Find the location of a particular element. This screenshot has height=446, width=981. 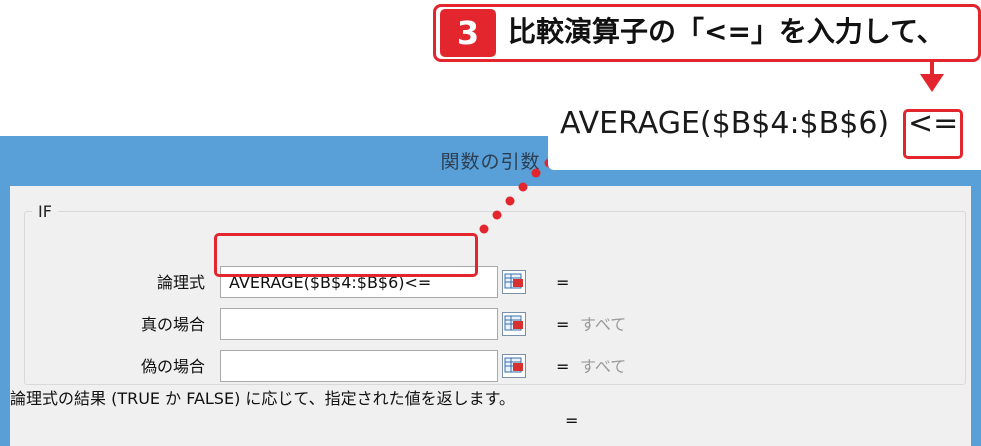

step-number-badge: 3 is located at coordinates (468, 33).